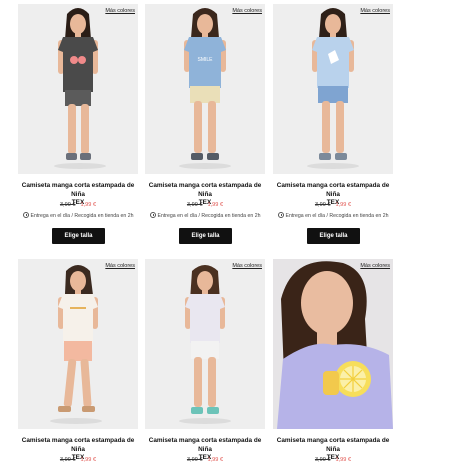  I want to click on product-photo: SMILE, so click(205, 88).